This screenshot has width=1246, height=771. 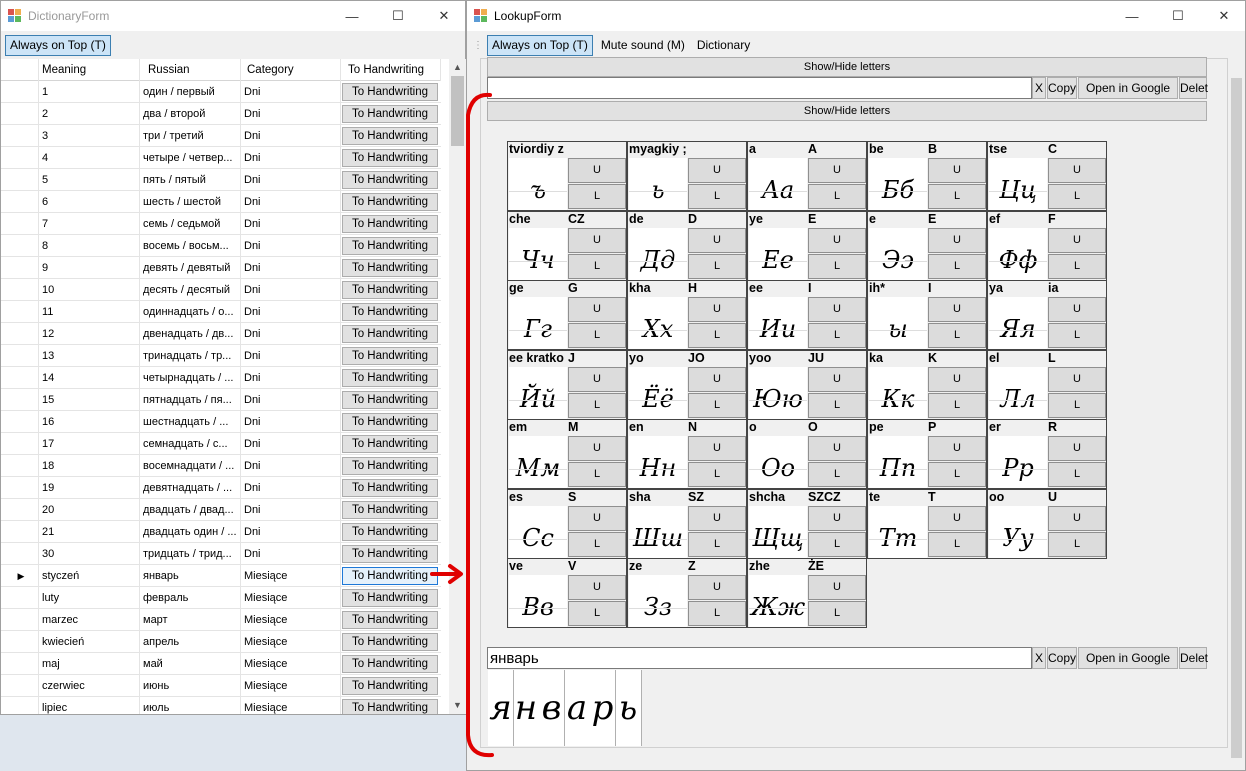 I want to click on handwriting-glyph: Аа, so click(x=778, y=184).